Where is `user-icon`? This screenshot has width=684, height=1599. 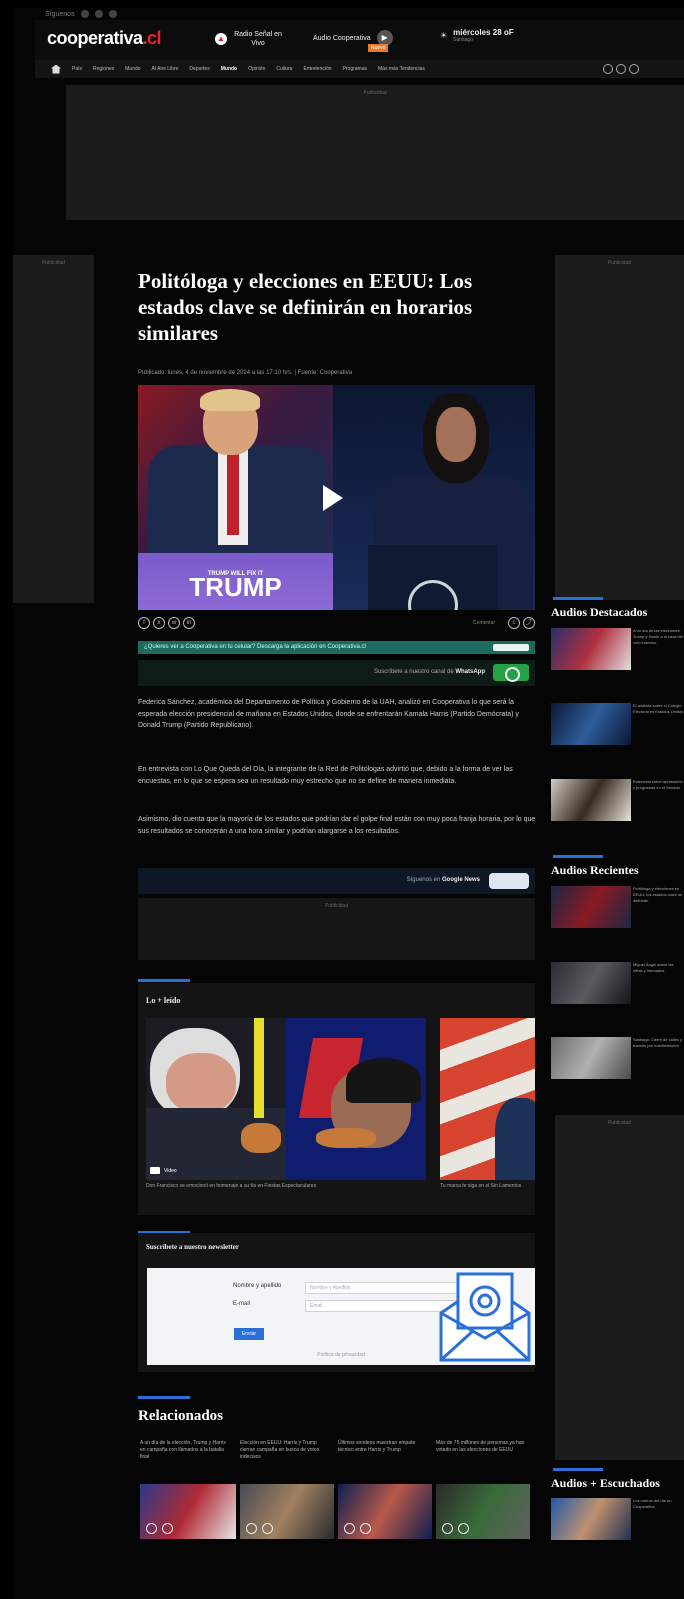
user-icon is located at coordinates (621, 69).